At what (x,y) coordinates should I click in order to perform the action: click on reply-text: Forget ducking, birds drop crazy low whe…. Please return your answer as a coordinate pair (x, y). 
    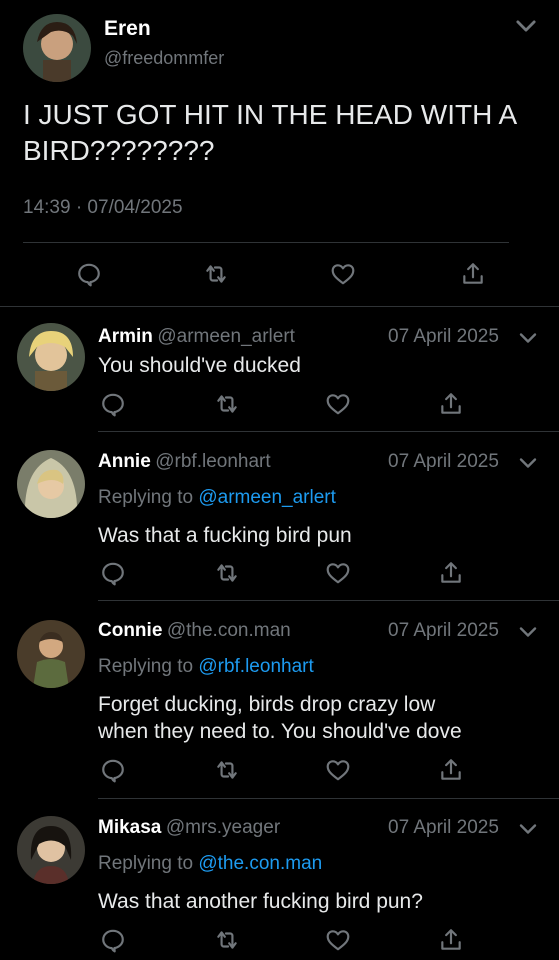
    Looking at the image, I should click on (280, 718).